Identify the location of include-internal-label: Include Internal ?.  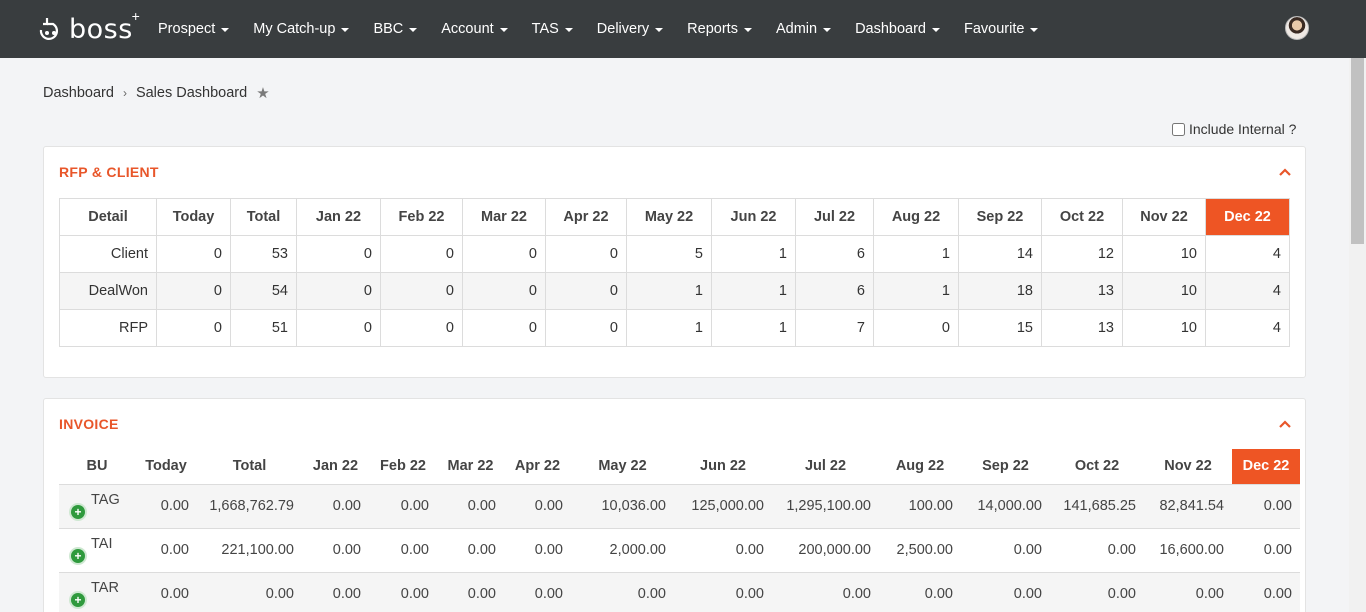
(1243, 129).